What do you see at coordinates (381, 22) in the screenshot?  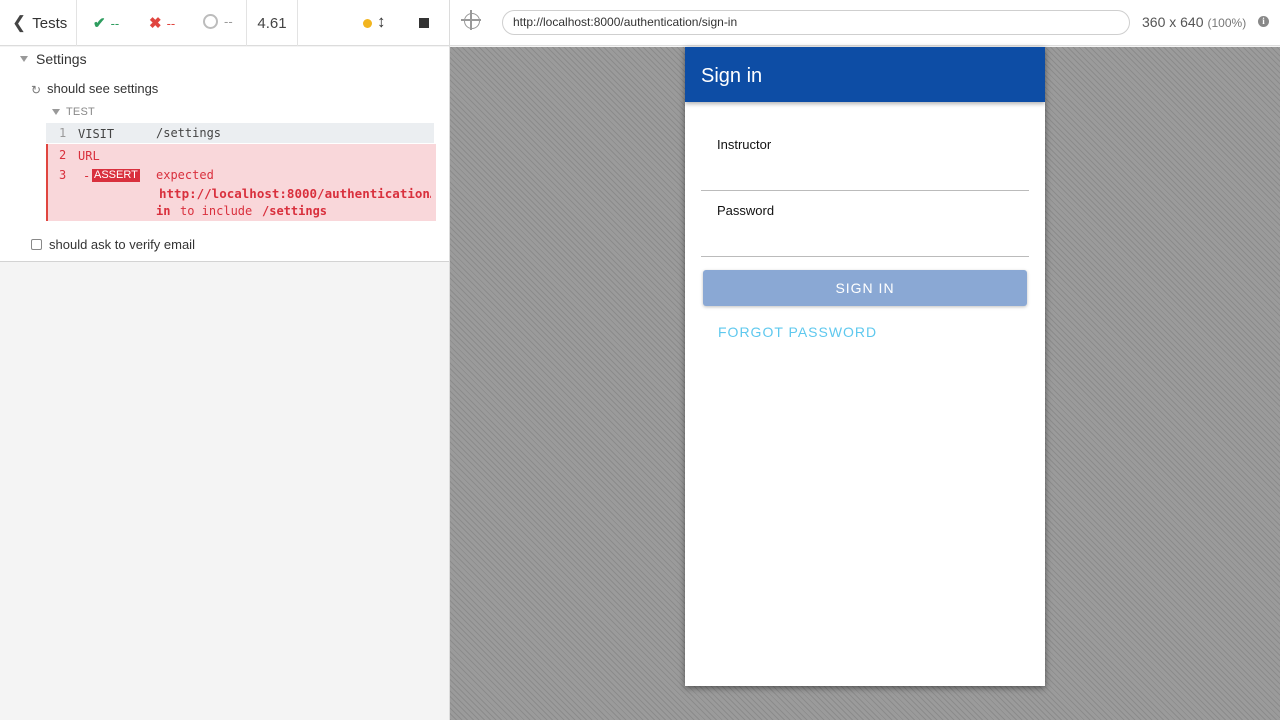 I see `autoscroll-toggle-icon: ↕` at bounding box center [381, 22].